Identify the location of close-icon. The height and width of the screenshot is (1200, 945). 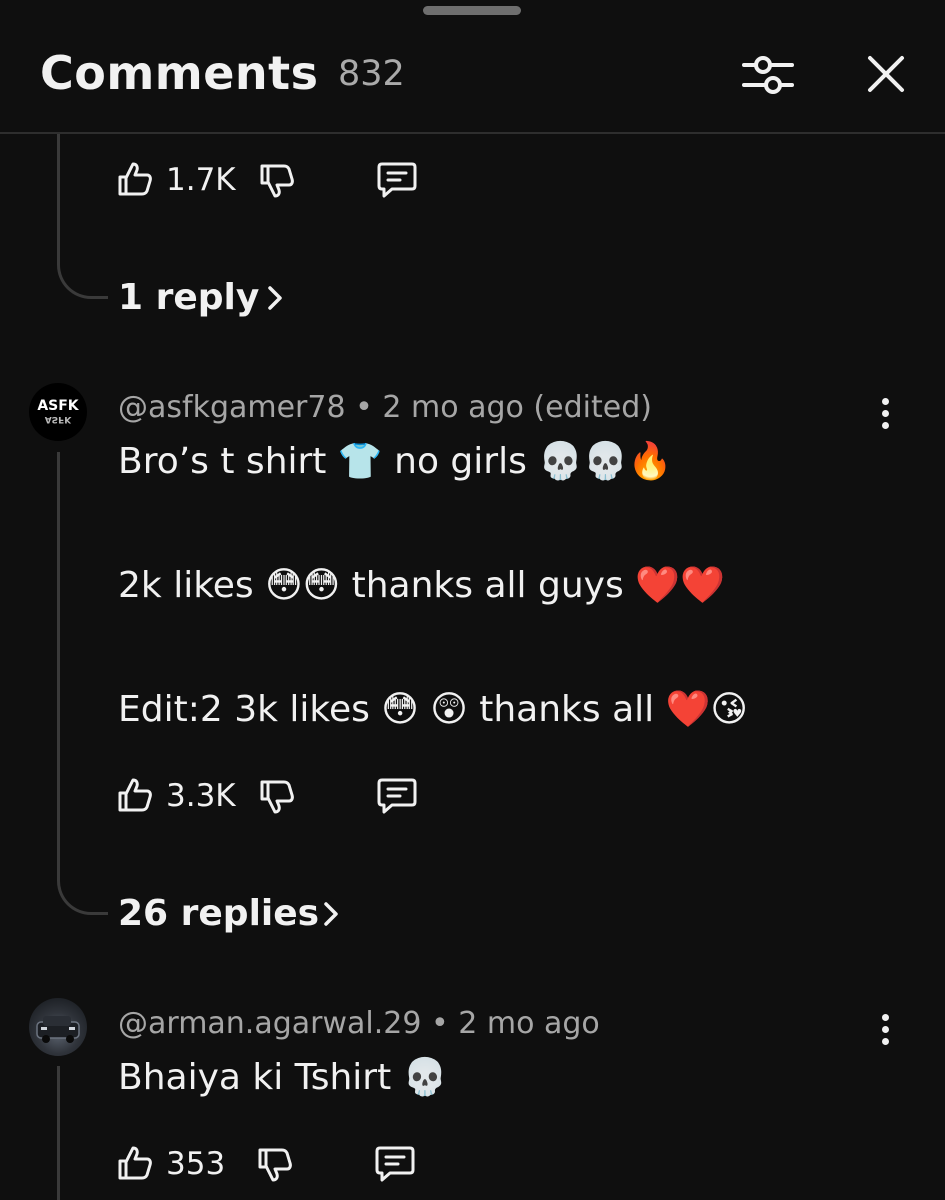
(886, 74).